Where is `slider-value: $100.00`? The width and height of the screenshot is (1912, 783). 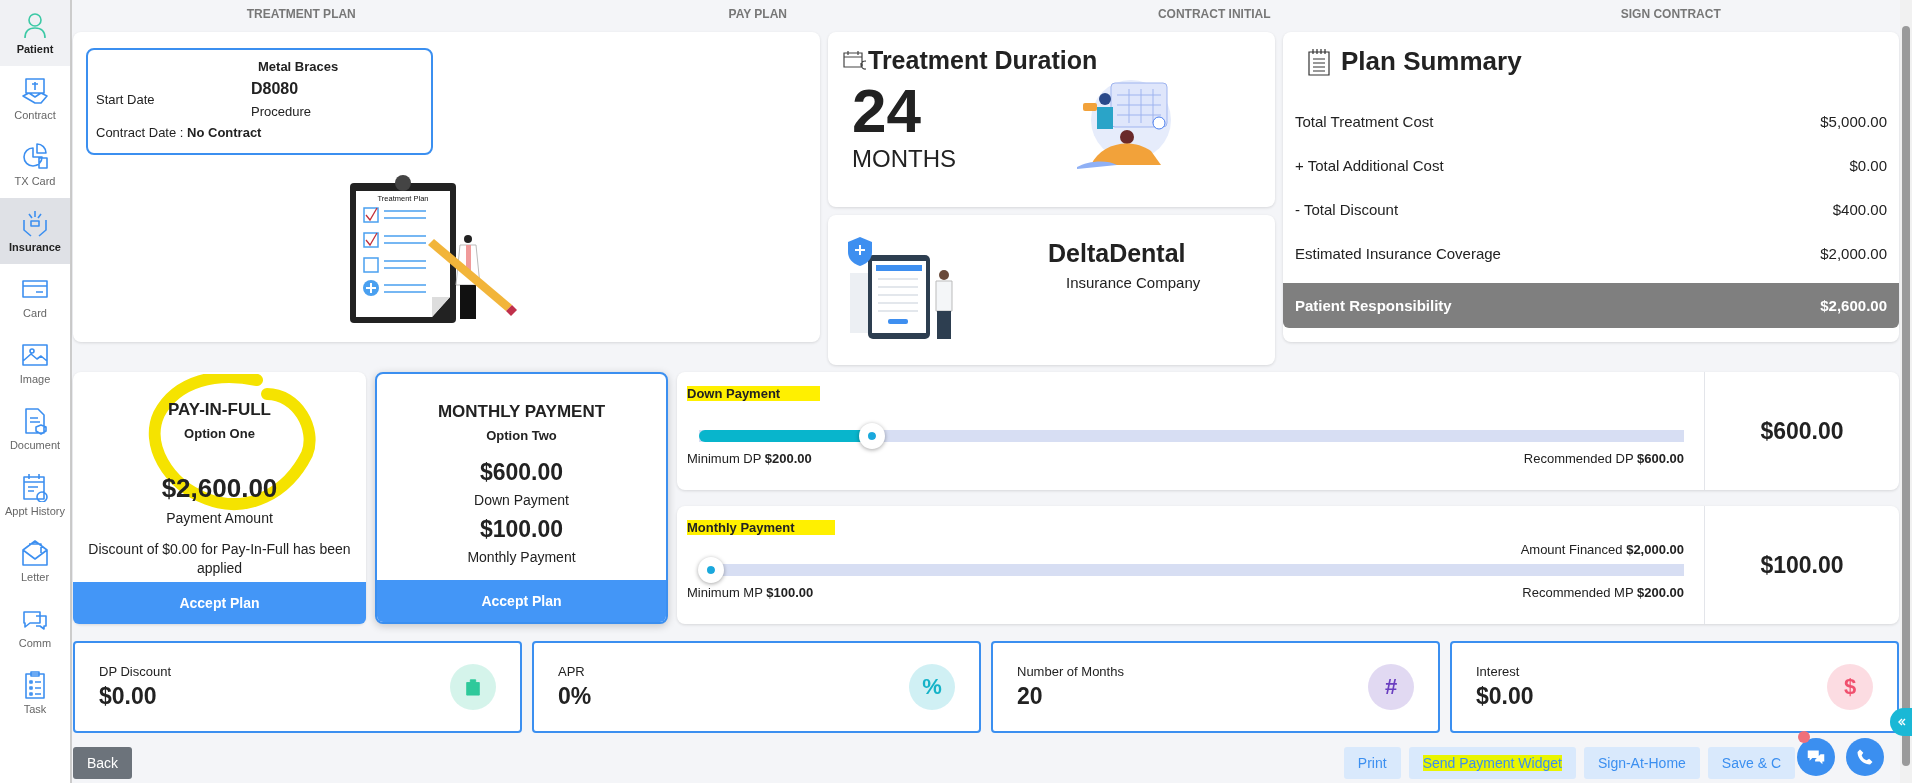
slider-value: $100.00 is located at coordinates (1802, 565).